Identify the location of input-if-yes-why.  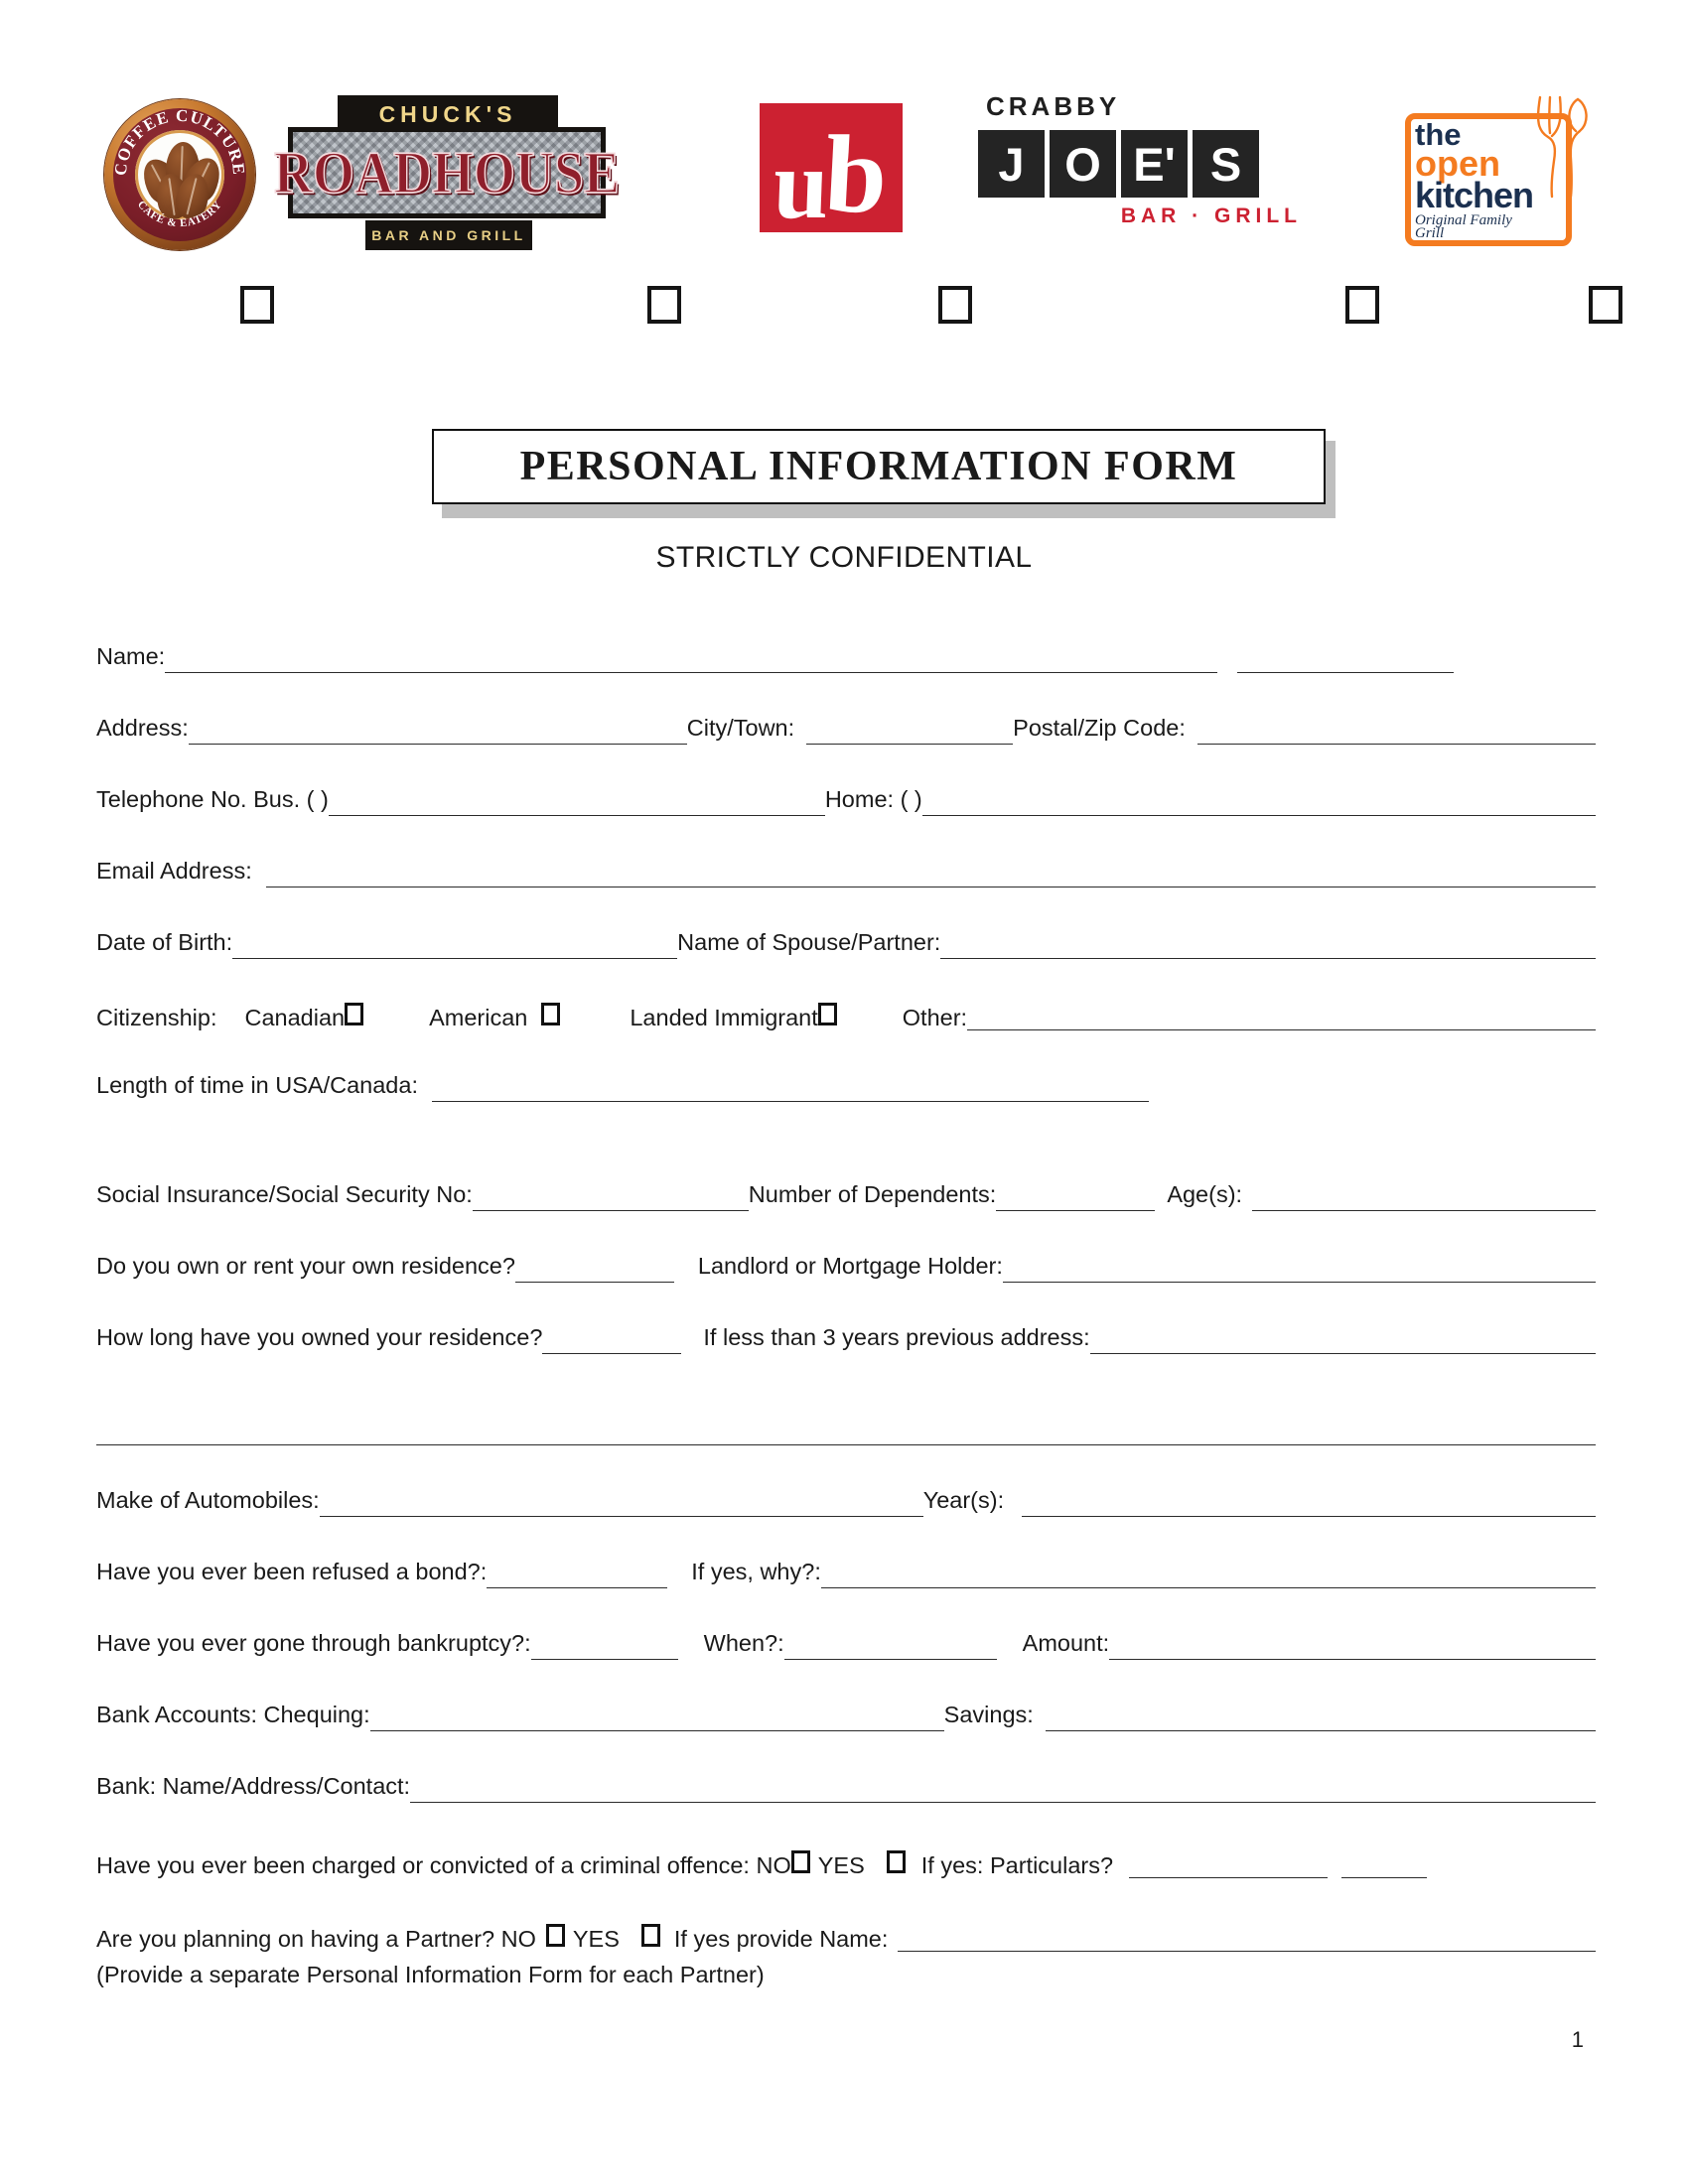
(1208, 1575).